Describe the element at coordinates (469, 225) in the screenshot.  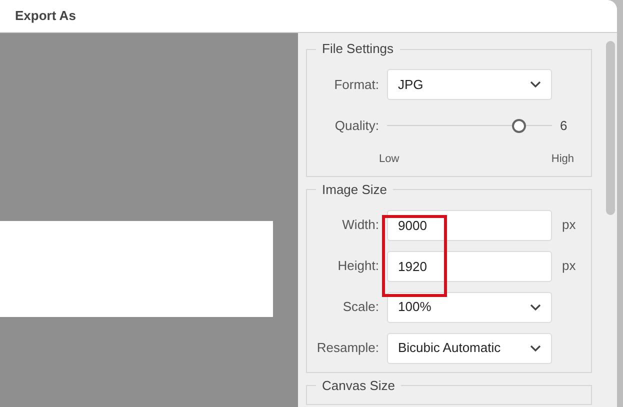
I see `input-field: 9000` at that location.